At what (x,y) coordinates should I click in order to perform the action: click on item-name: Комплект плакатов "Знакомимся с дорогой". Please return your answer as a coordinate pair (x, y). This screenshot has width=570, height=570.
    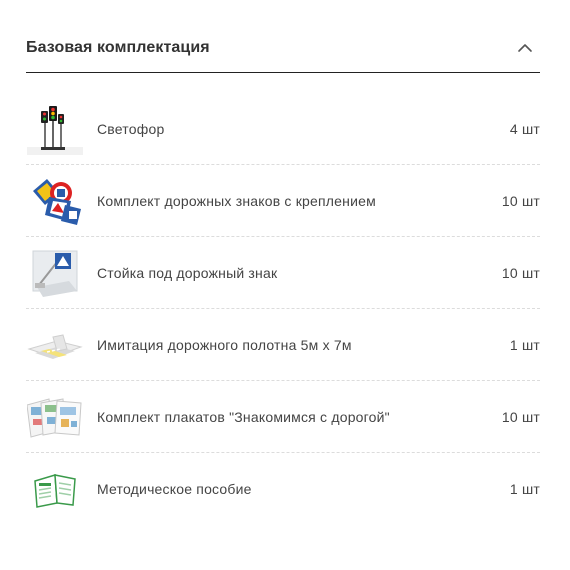
    Looking at the image, I should click on (243, 416).